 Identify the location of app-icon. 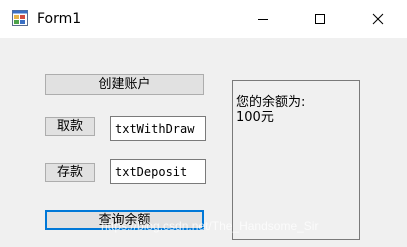
(20, 18).